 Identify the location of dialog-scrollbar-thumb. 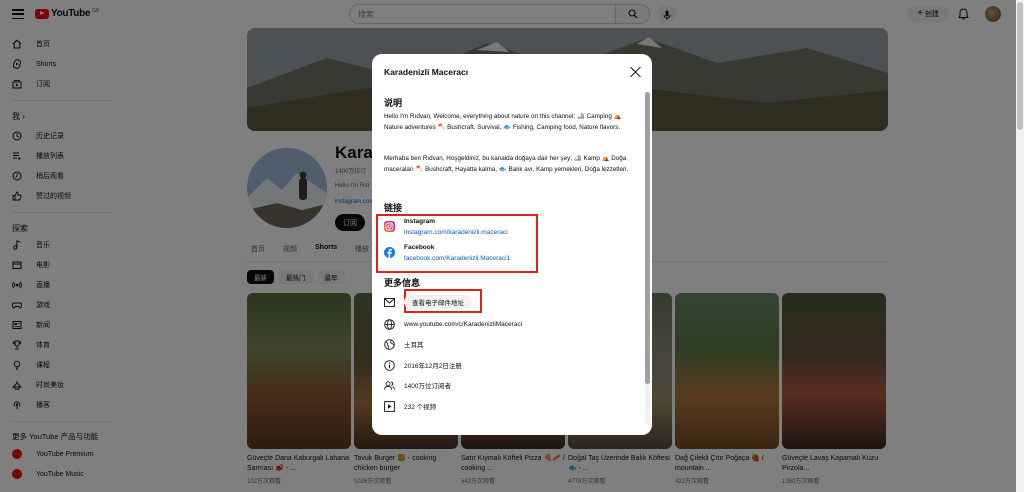
(647, 238).